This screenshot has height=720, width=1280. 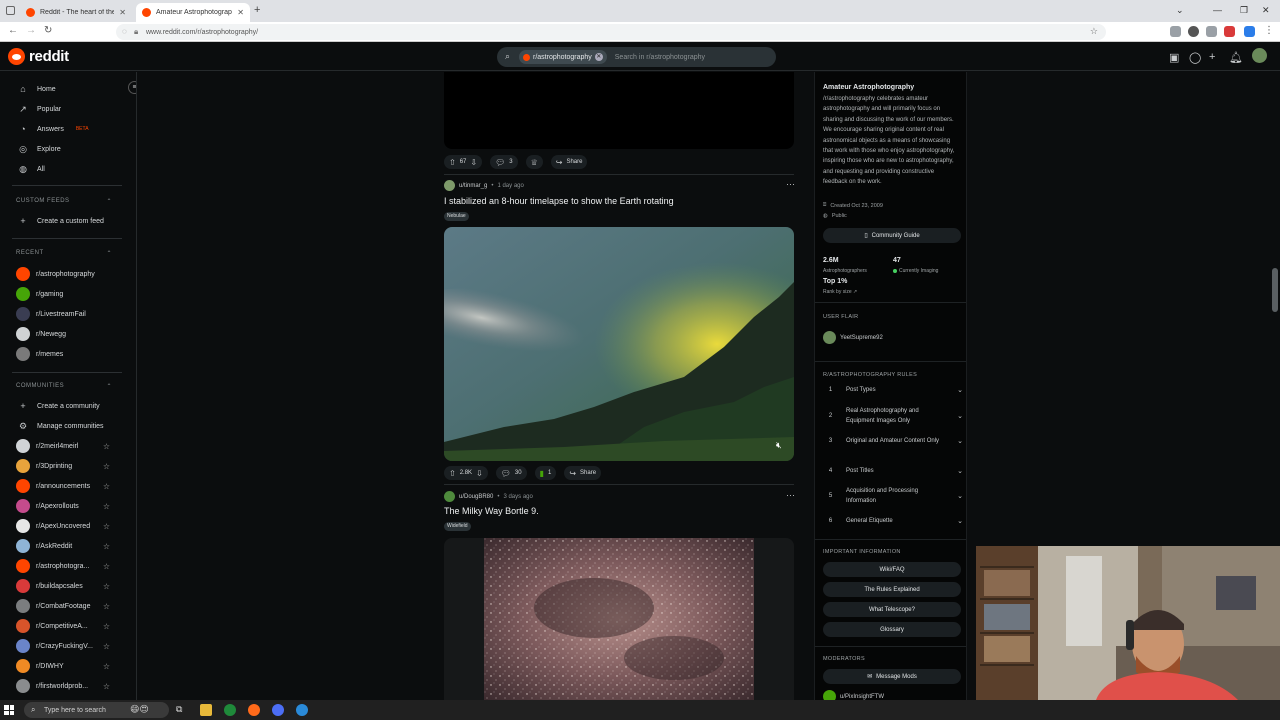 I want to click on timelapse-video: 🔇︎, so click(x=619, y=344).